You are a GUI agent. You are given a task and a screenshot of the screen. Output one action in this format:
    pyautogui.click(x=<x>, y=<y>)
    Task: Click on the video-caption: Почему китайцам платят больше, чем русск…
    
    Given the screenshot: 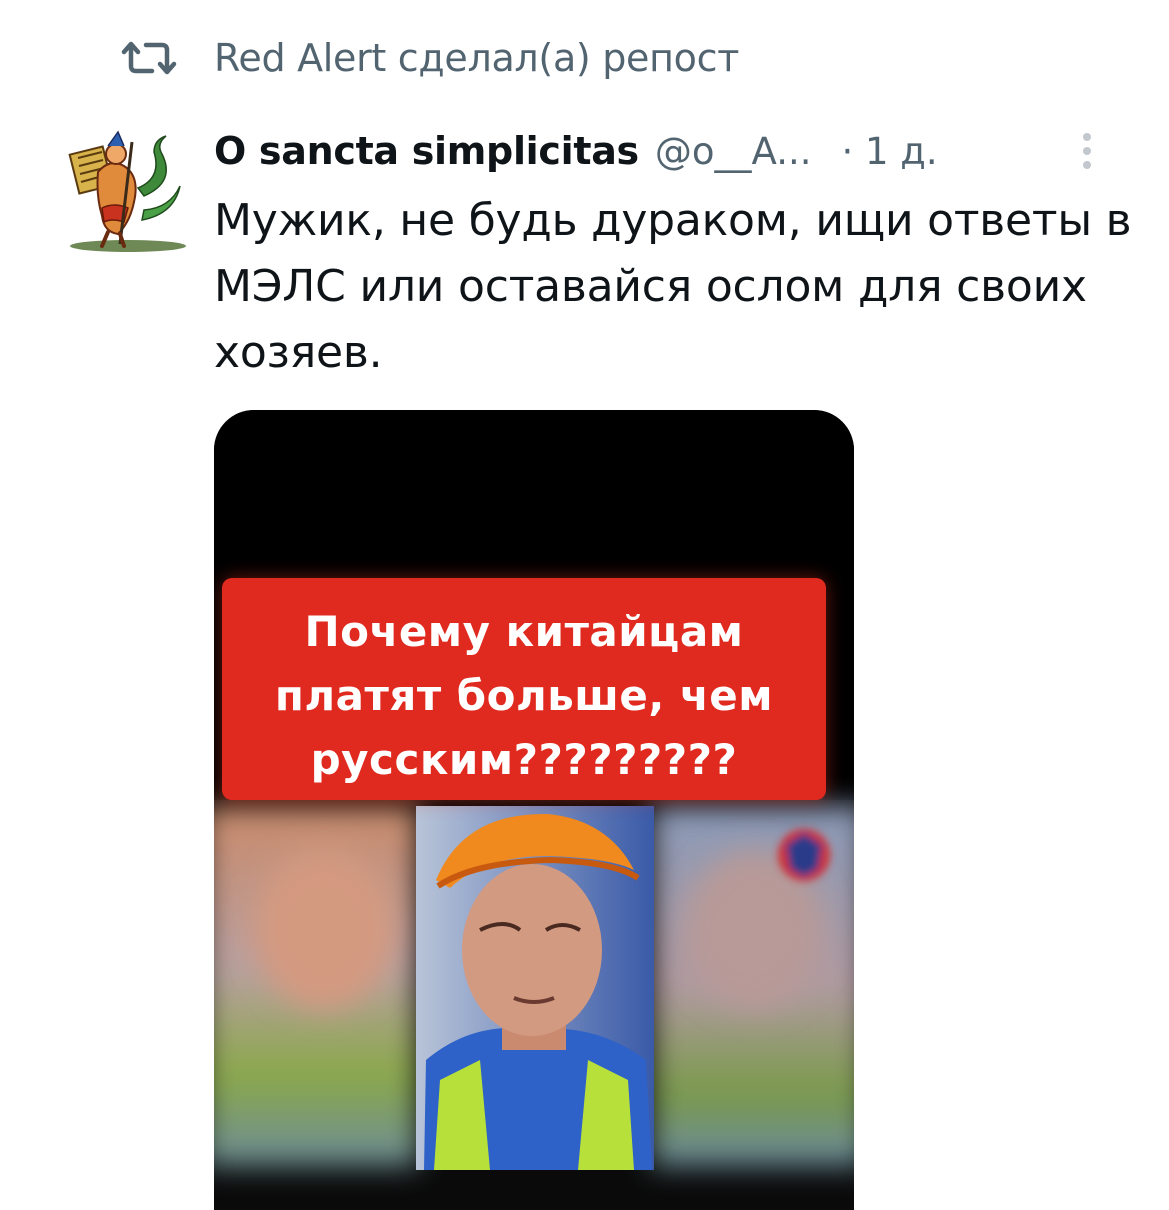 What is the action you would take?
    pyautogui.click(x=524, y=695)
    